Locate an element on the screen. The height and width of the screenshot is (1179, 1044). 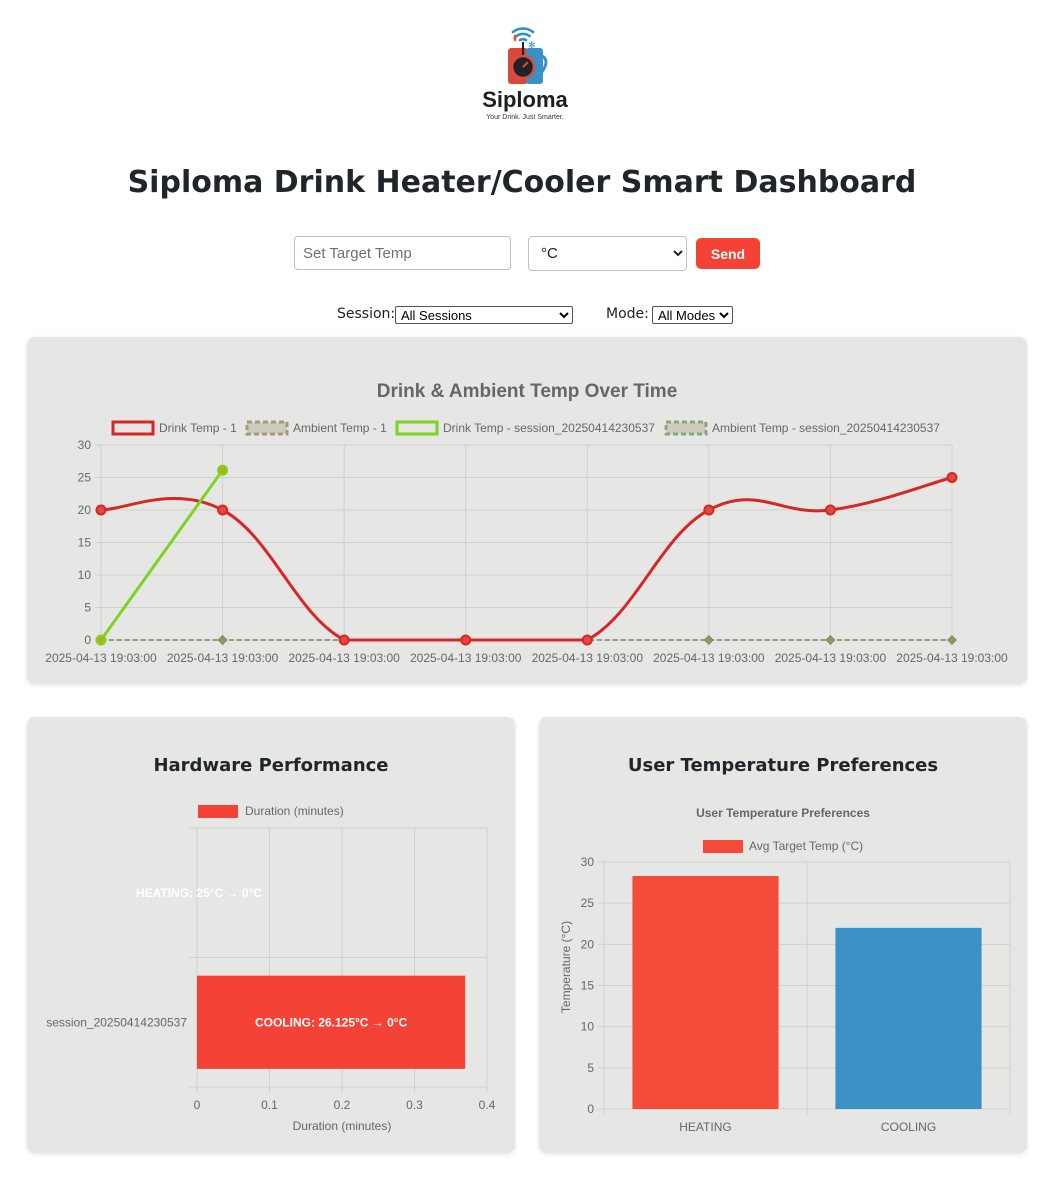
target-temp-input is located at coordinates (402, 253).